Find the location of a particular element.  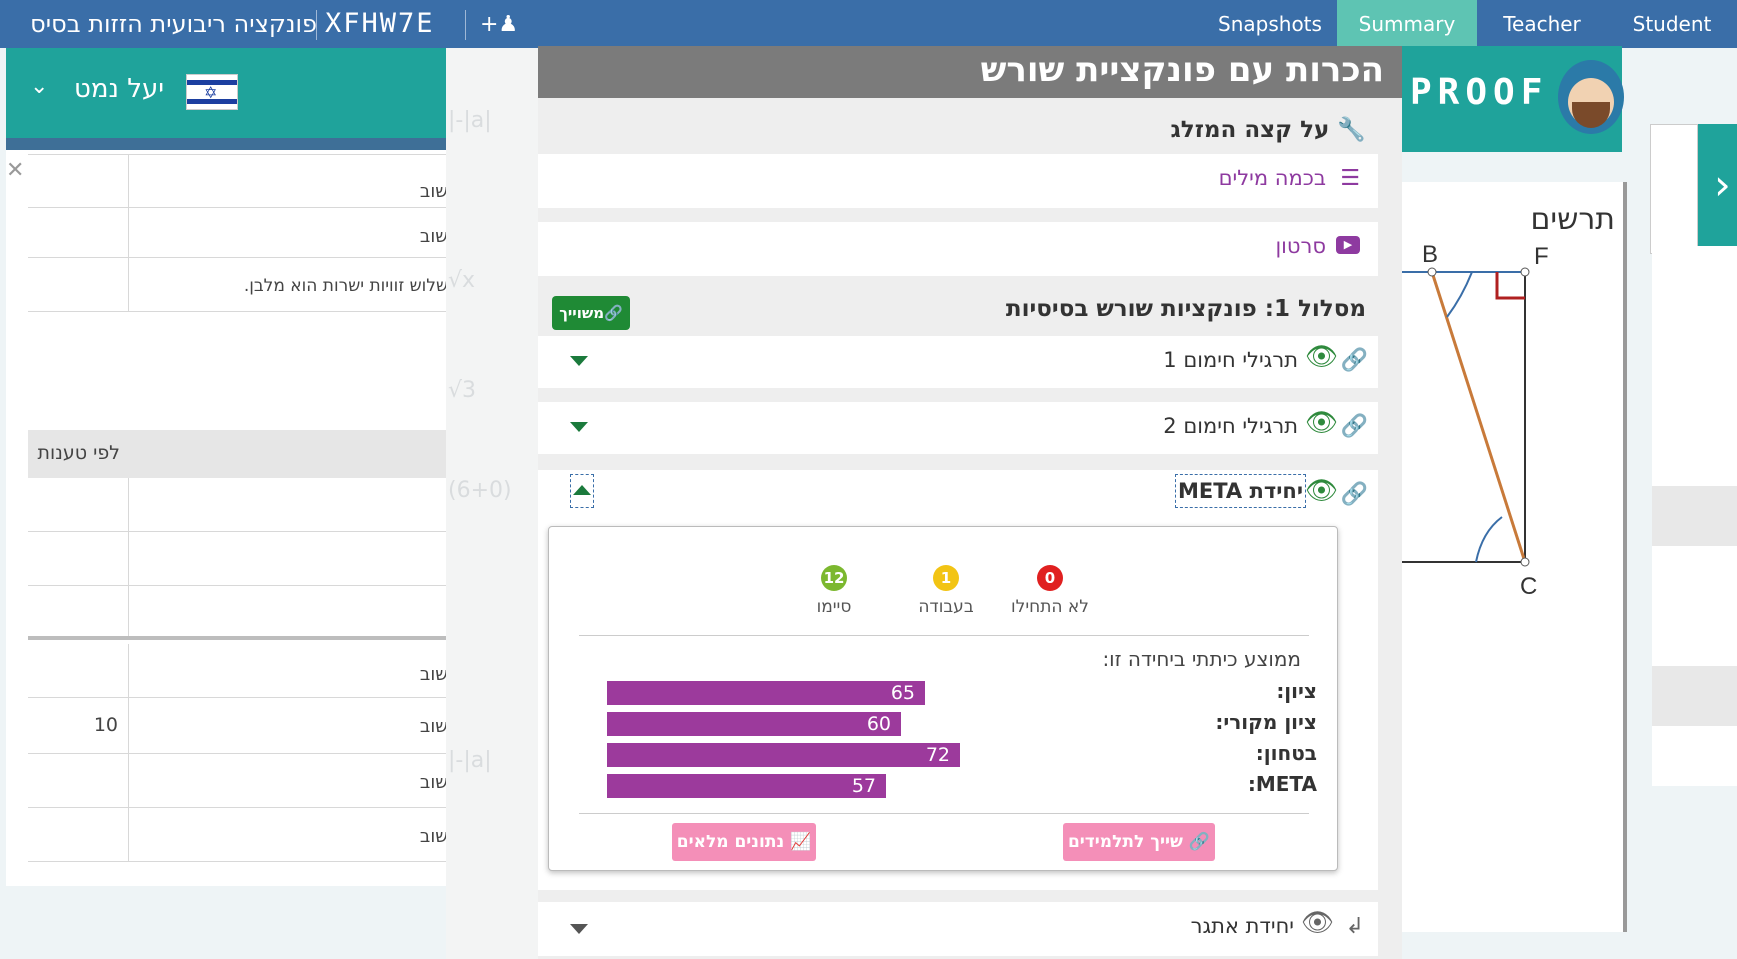

status-label: לא התחילו is located at coordinates (1050, 607).